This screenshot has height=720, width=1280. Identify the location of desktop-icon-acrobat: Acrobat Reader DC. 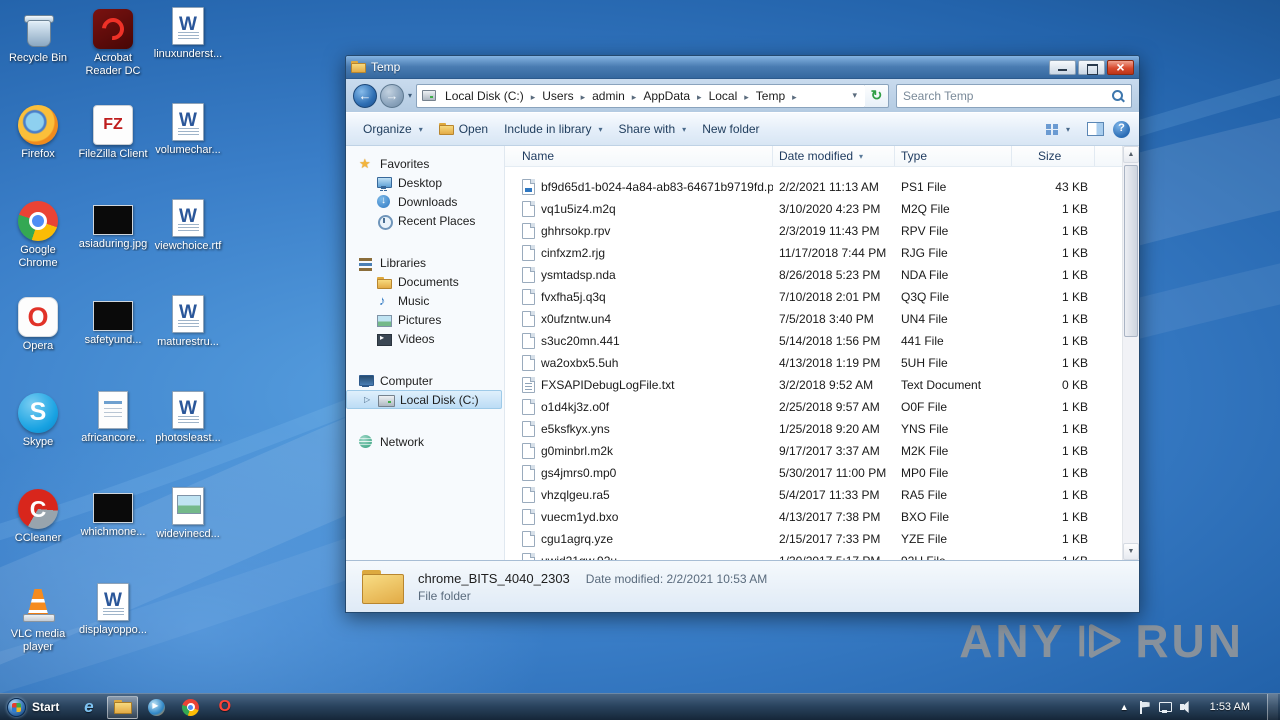
(113, 54).